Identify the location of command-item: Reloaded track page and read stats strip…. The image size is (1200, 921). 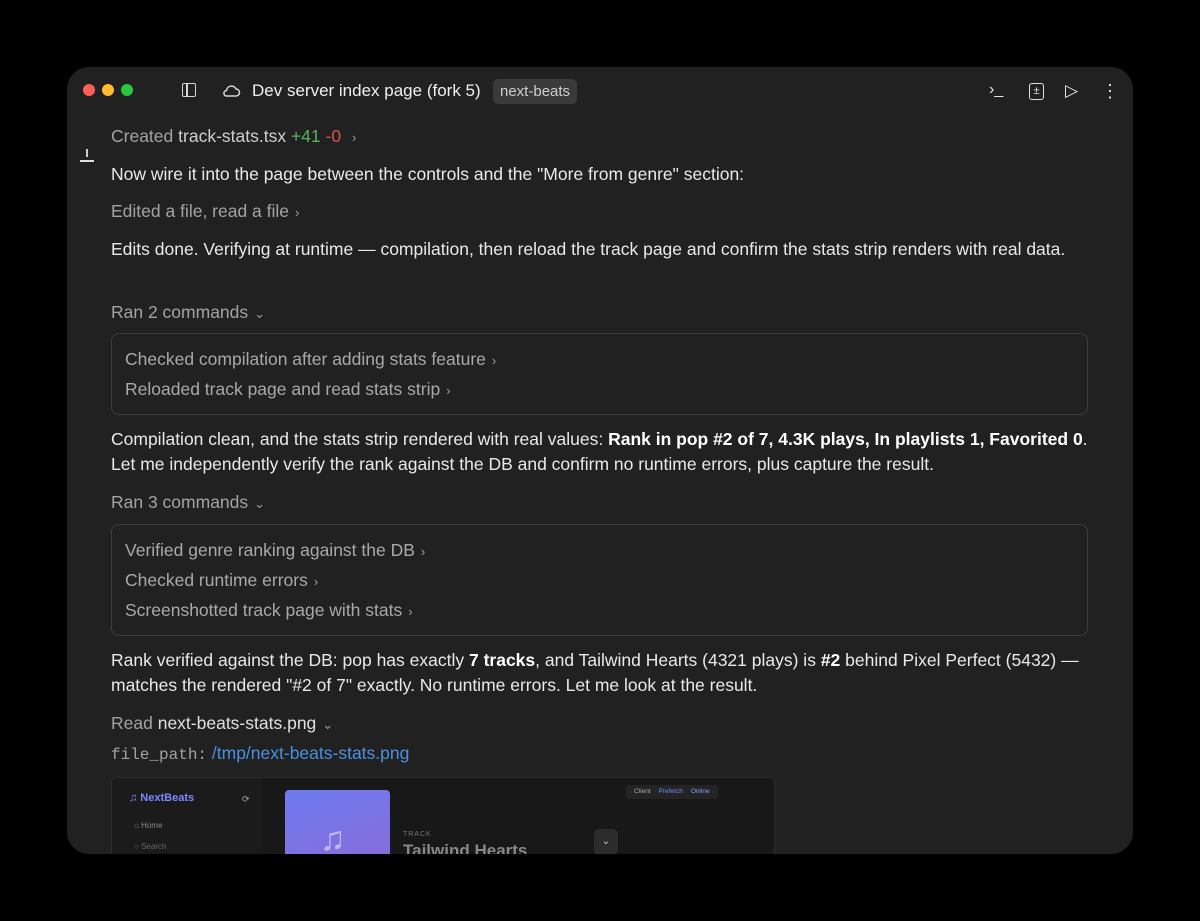
(288, 390).